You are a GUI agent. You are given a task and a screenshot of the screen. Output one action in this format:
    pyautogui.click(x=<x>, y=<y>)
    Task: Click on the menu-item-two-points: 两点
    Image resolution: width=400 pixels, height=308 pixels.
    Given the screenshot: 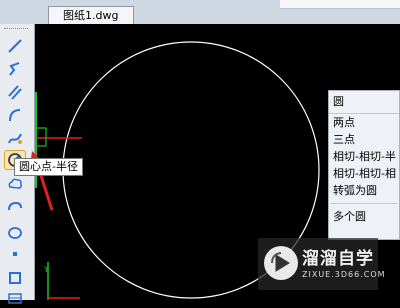 What is the action you would take?
    pyautogui.click(x=364, y=122)
    